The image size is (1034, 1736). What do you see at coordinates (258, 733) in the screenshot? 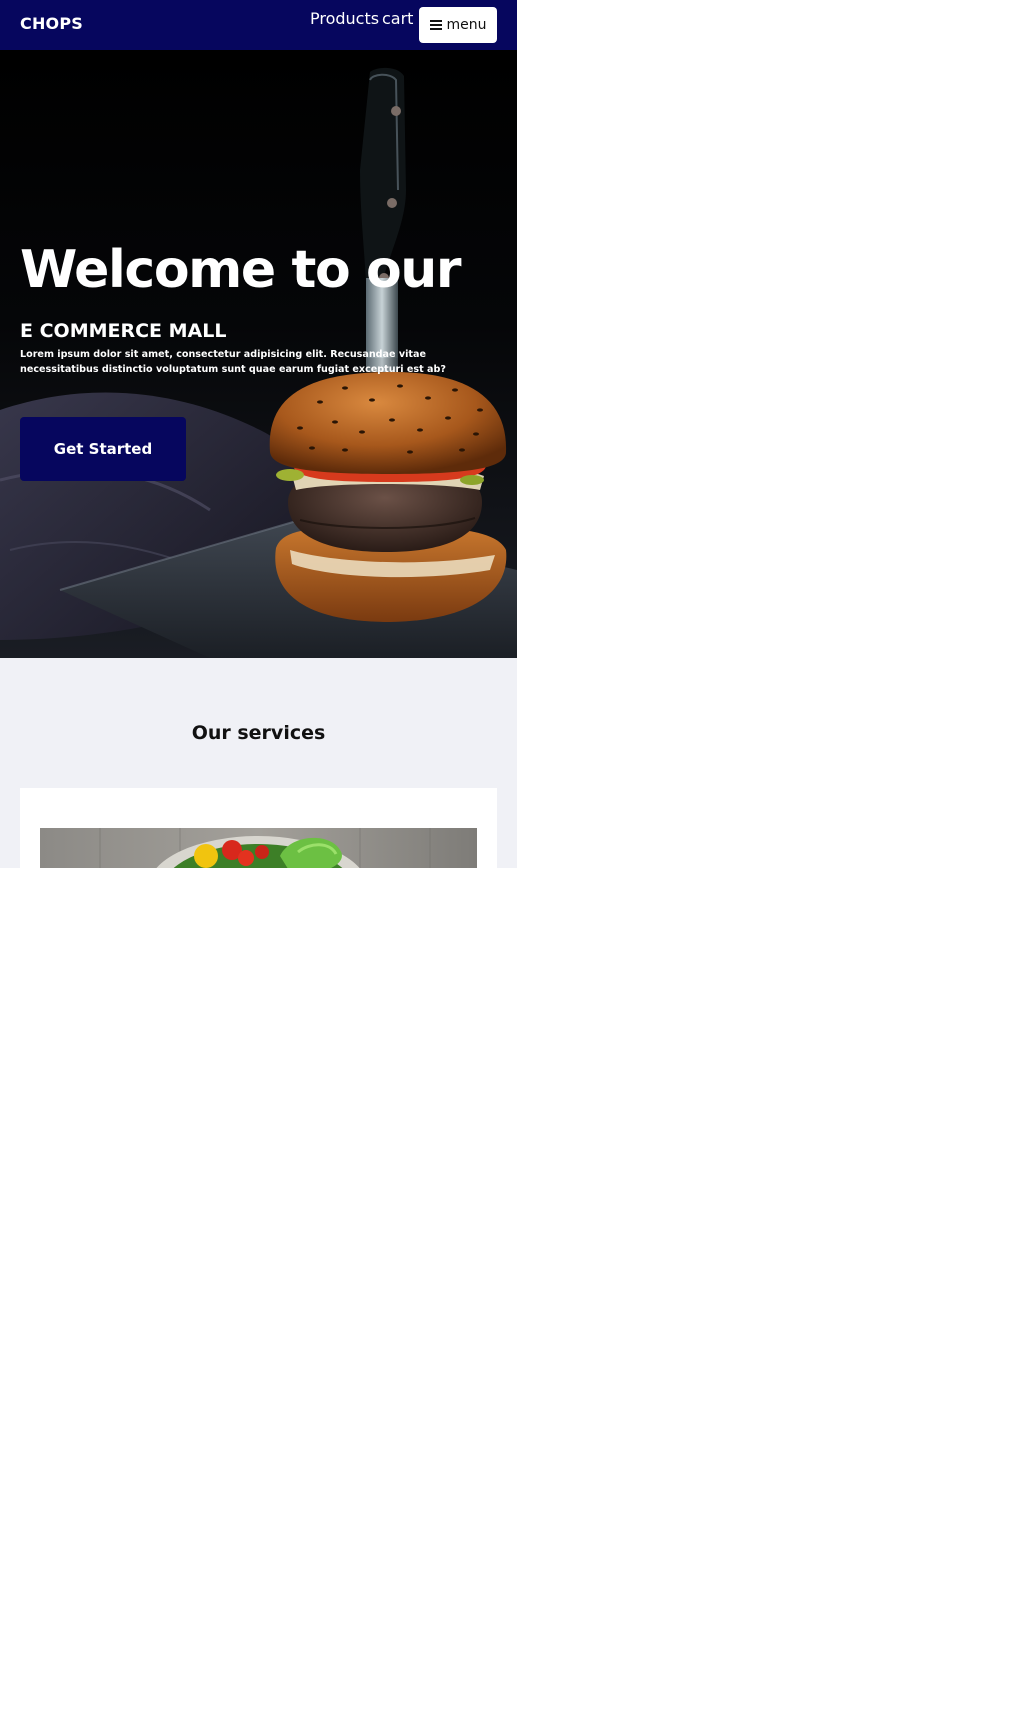
I see `services-title: Our services` at bounding box center [258, 733].